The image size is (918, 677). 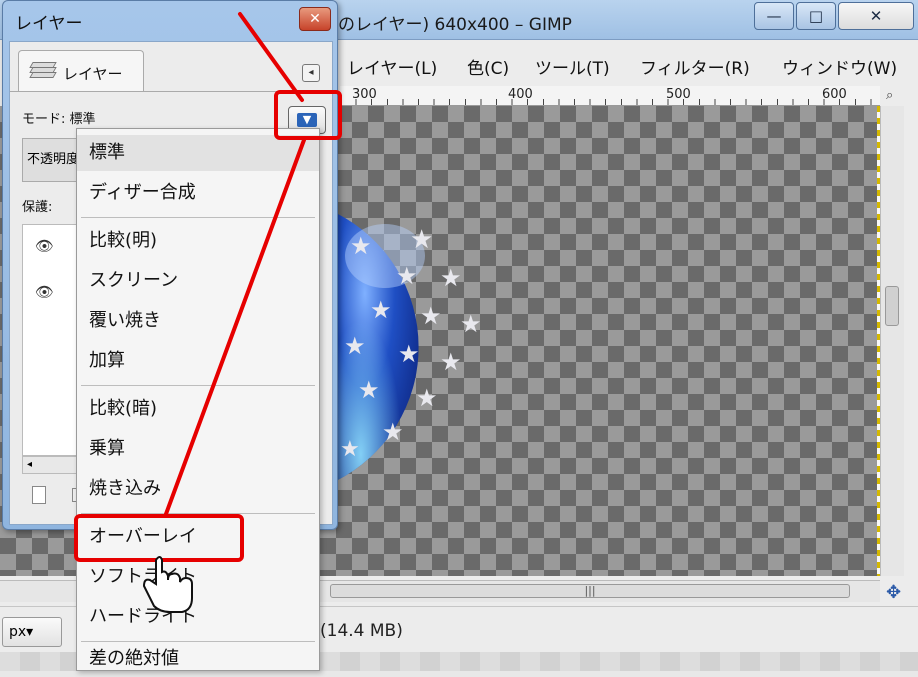 What do you see at coordinates (520, 94) in the screenshot?
I see `ruler-label: 400` at bounding box center [520, 94].